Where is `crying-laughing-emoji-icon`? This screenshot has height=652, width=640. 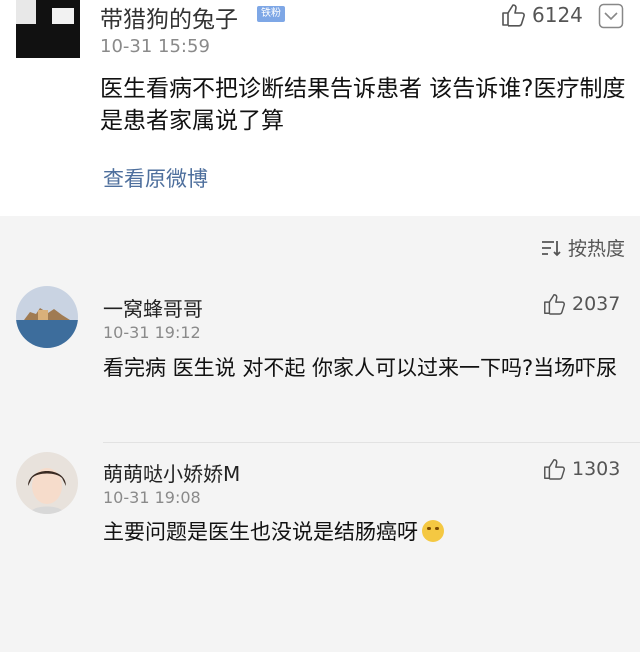
crying-laughing-emoji-icon is located at coordinates (433, 531).